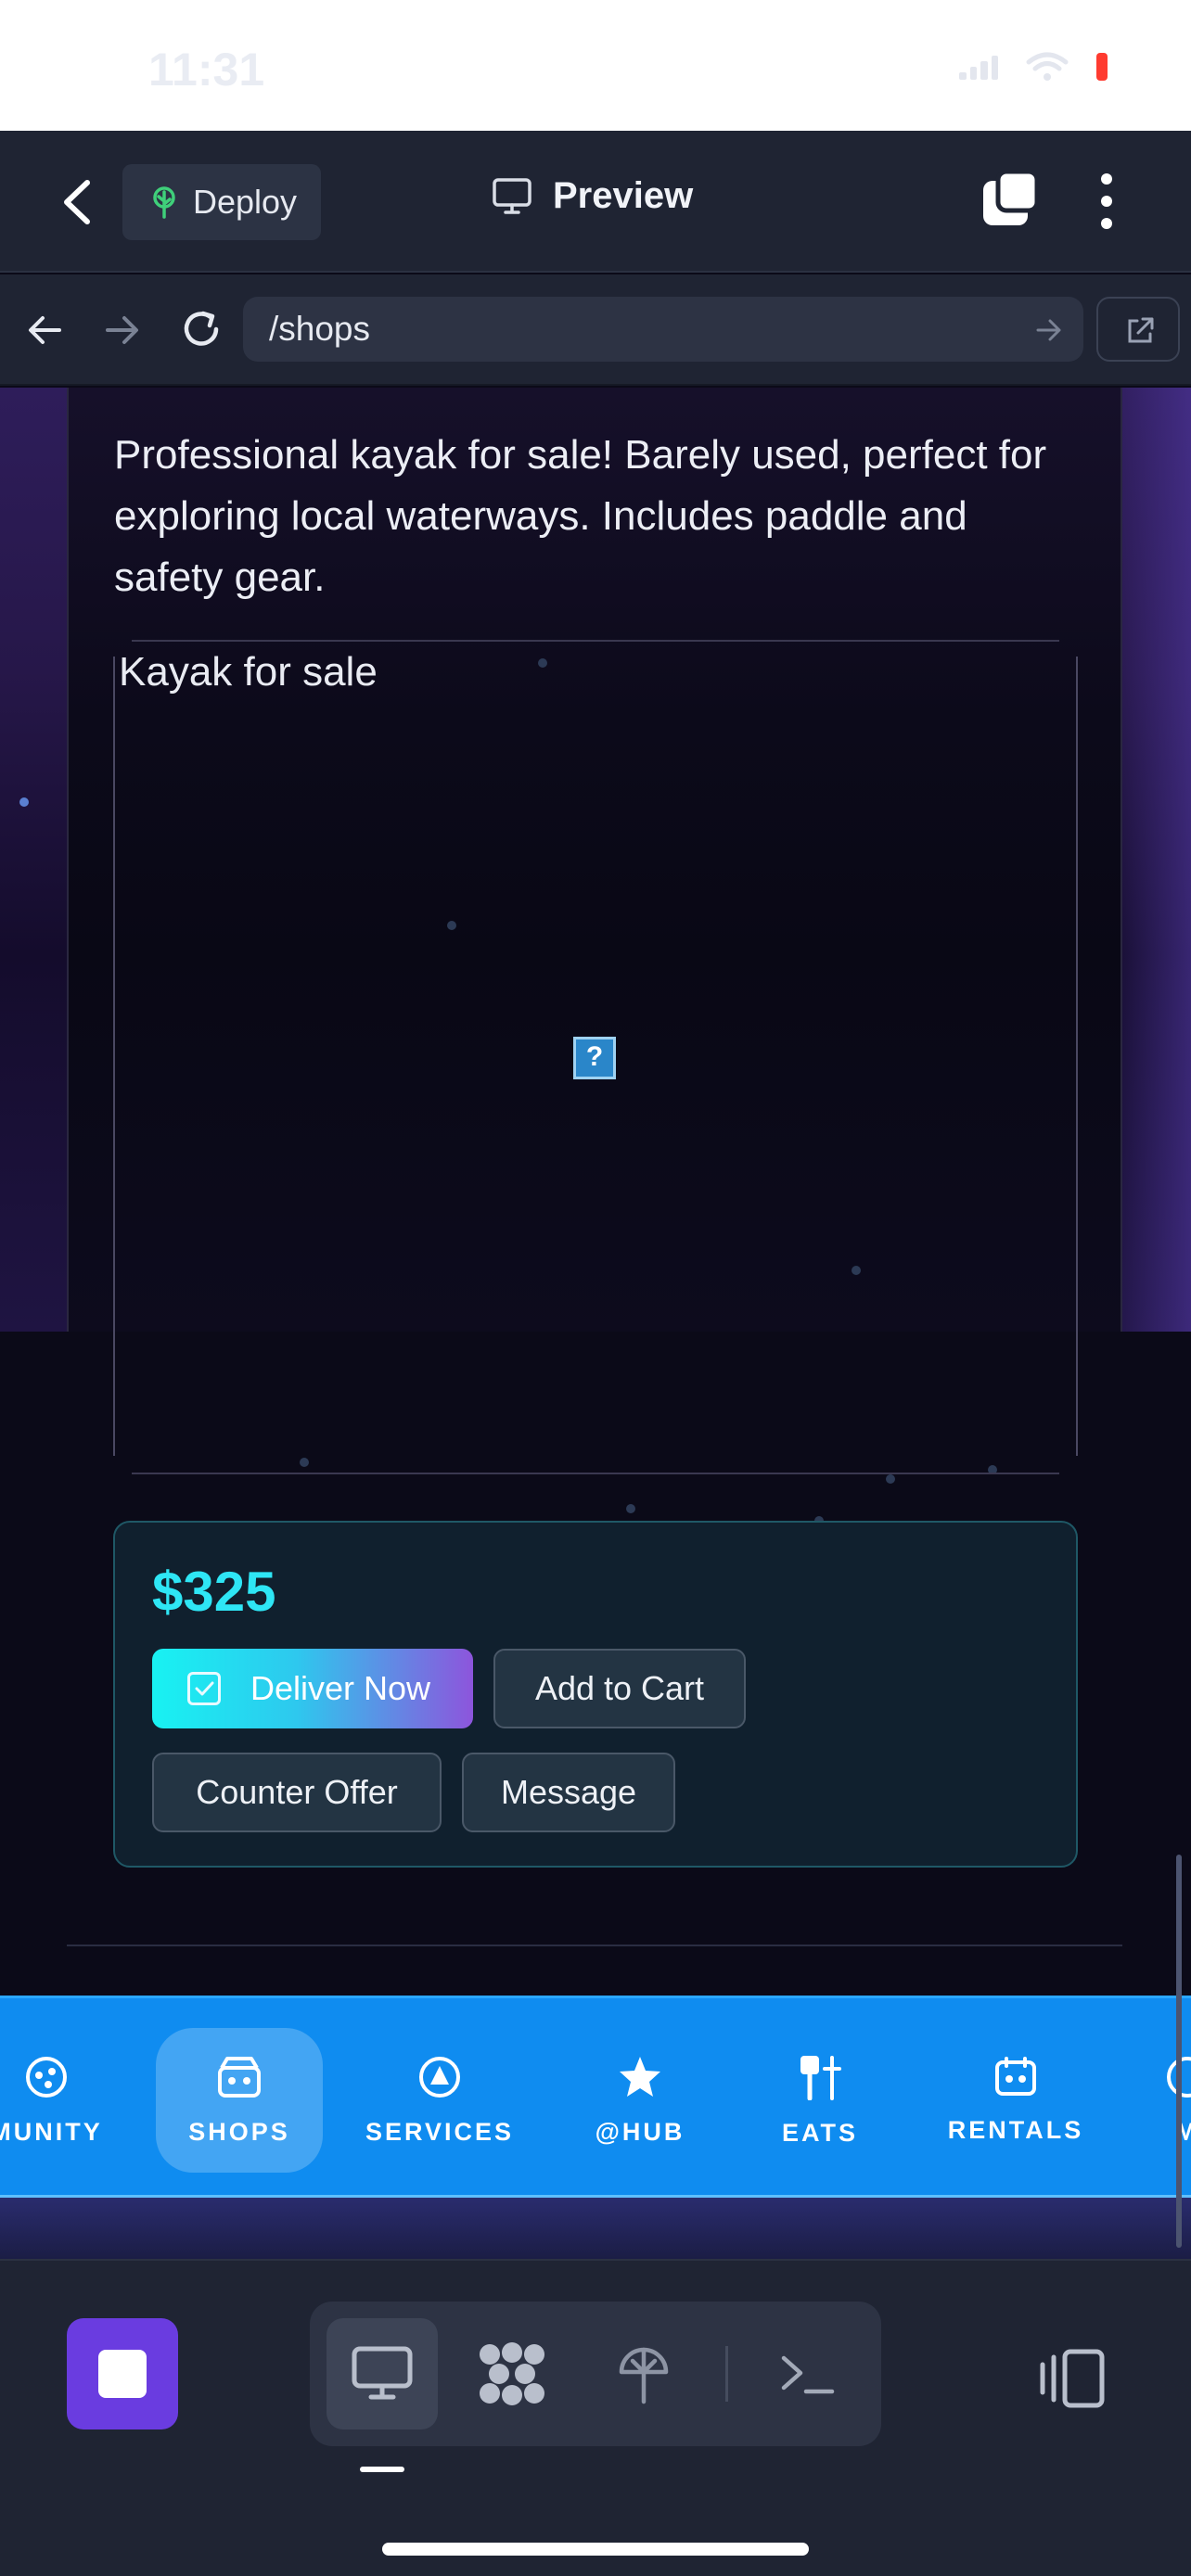  What do you see at coordinates (595, 2228) in the screenshot?
I see `page-footer-band` at bounding box center [595, 2228].